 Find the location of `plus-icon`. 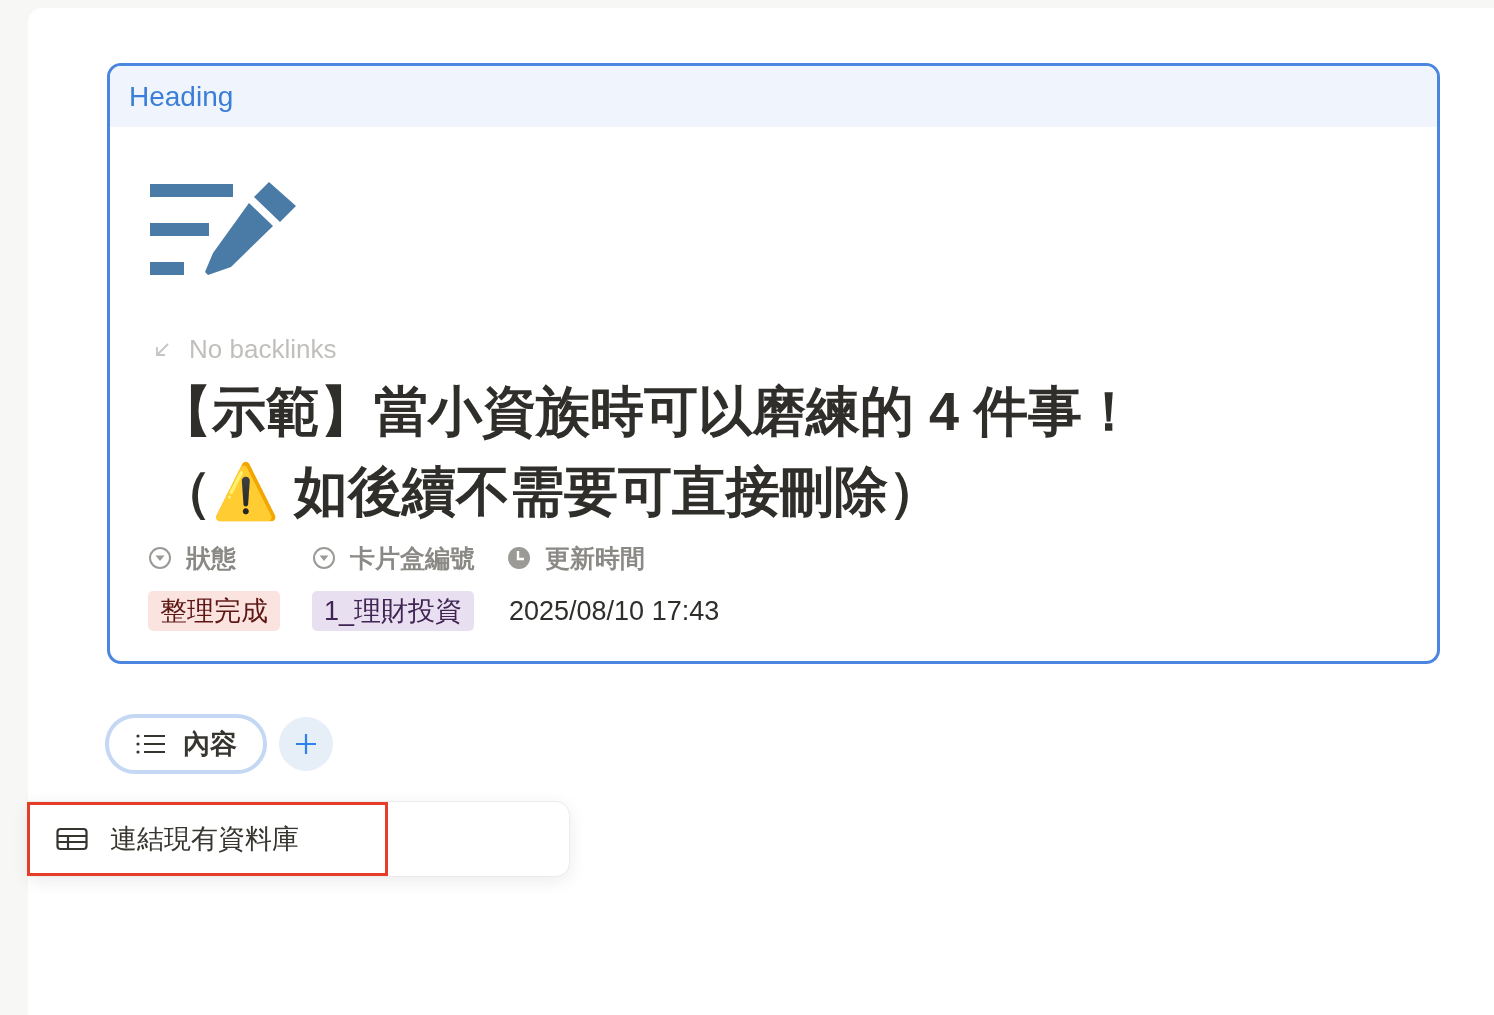

plus-icon is located at coordinates (306, 744).